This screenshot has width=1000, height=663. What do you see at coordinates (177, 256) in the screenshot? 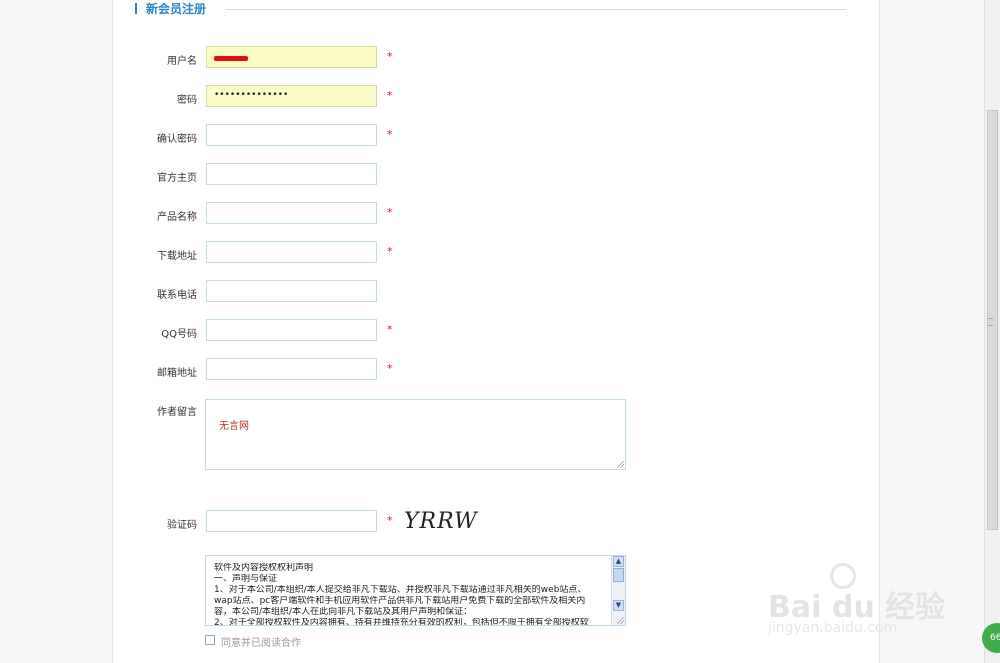
I see `download-url-label: 下载地址` at bounding box center [177, 256].